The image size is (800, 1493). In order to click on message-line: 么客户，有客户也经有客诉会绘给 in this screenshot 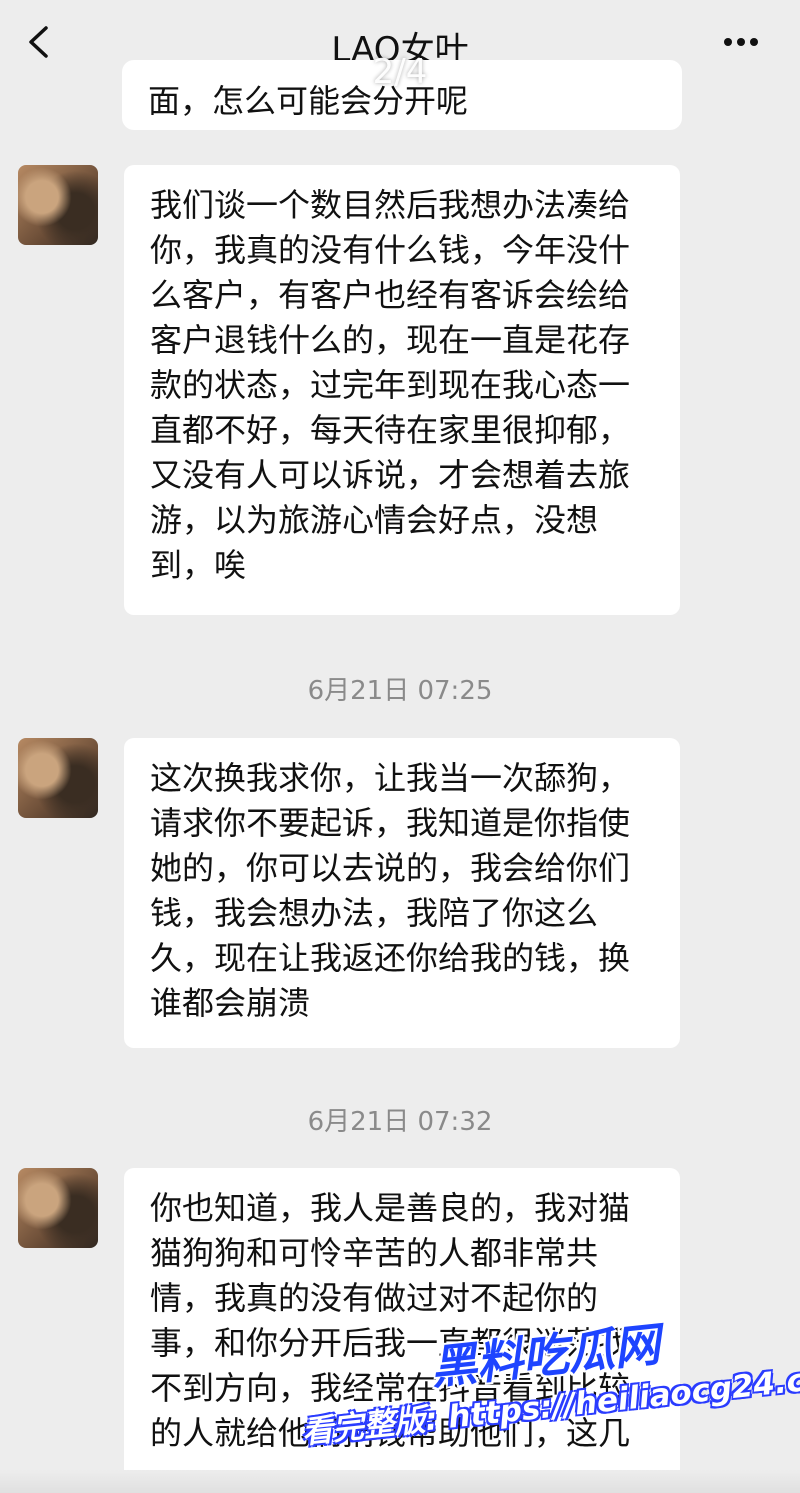, I will do `click(390, 295)`.